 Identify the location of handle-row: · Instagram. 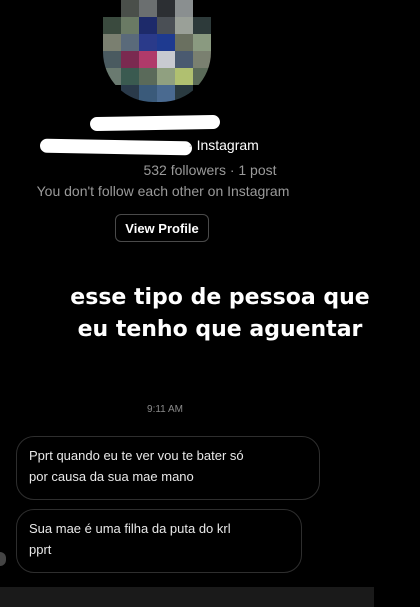
(169, 147).